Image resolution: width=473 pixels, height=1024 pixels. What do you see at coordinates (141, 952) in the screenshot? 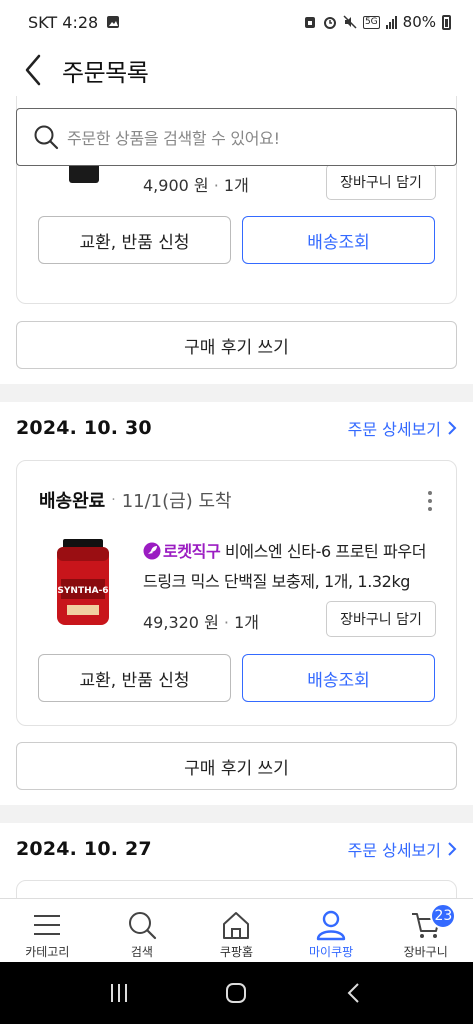
I see `nav-label: 검색` at bounding box center [141, 952].